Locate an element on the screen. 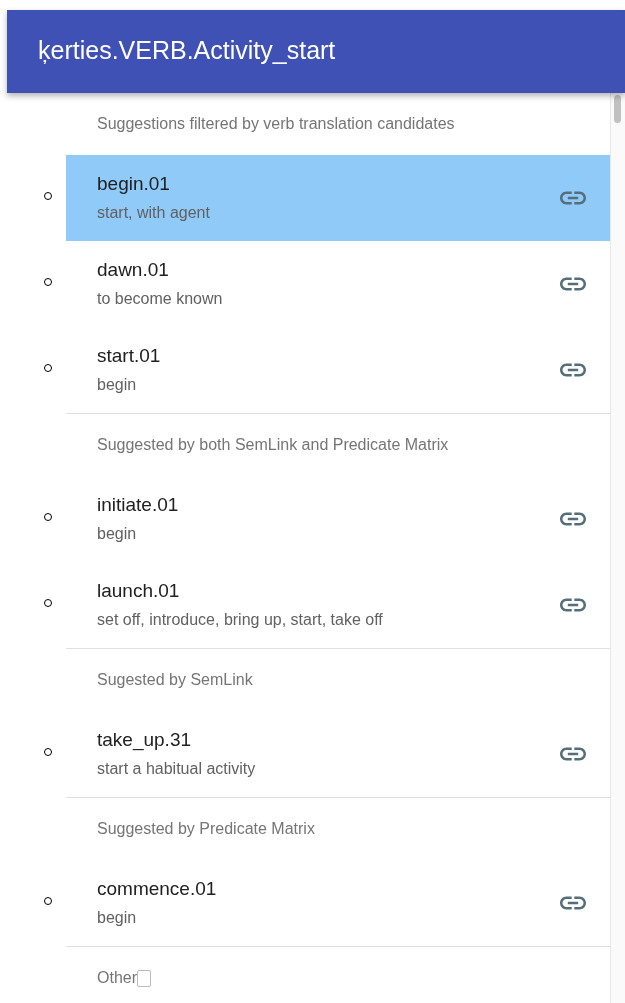 The image size is (625, 1003). item-title: commence.01 is located at coordinates (157, 888).